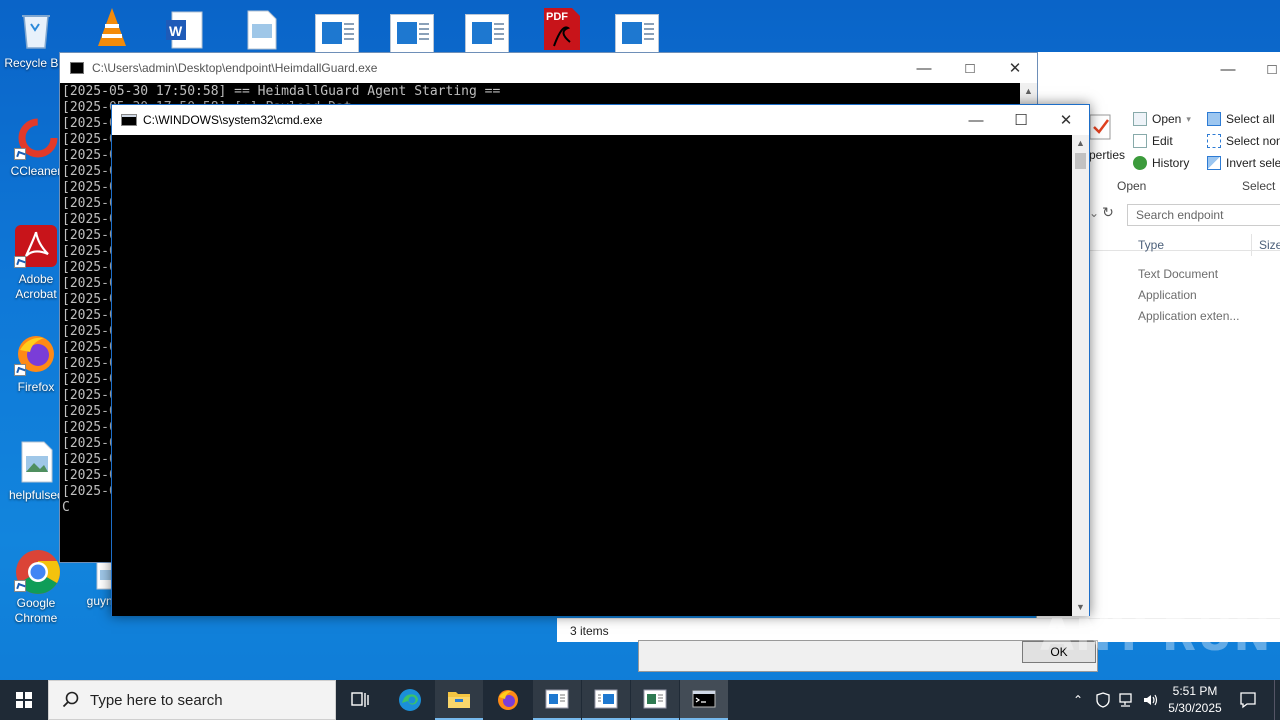 This screenshot has height=720, width=1280. Describe the element at coordinates (1140, 141) in the screenshot. I see `edit-icon` at that location.